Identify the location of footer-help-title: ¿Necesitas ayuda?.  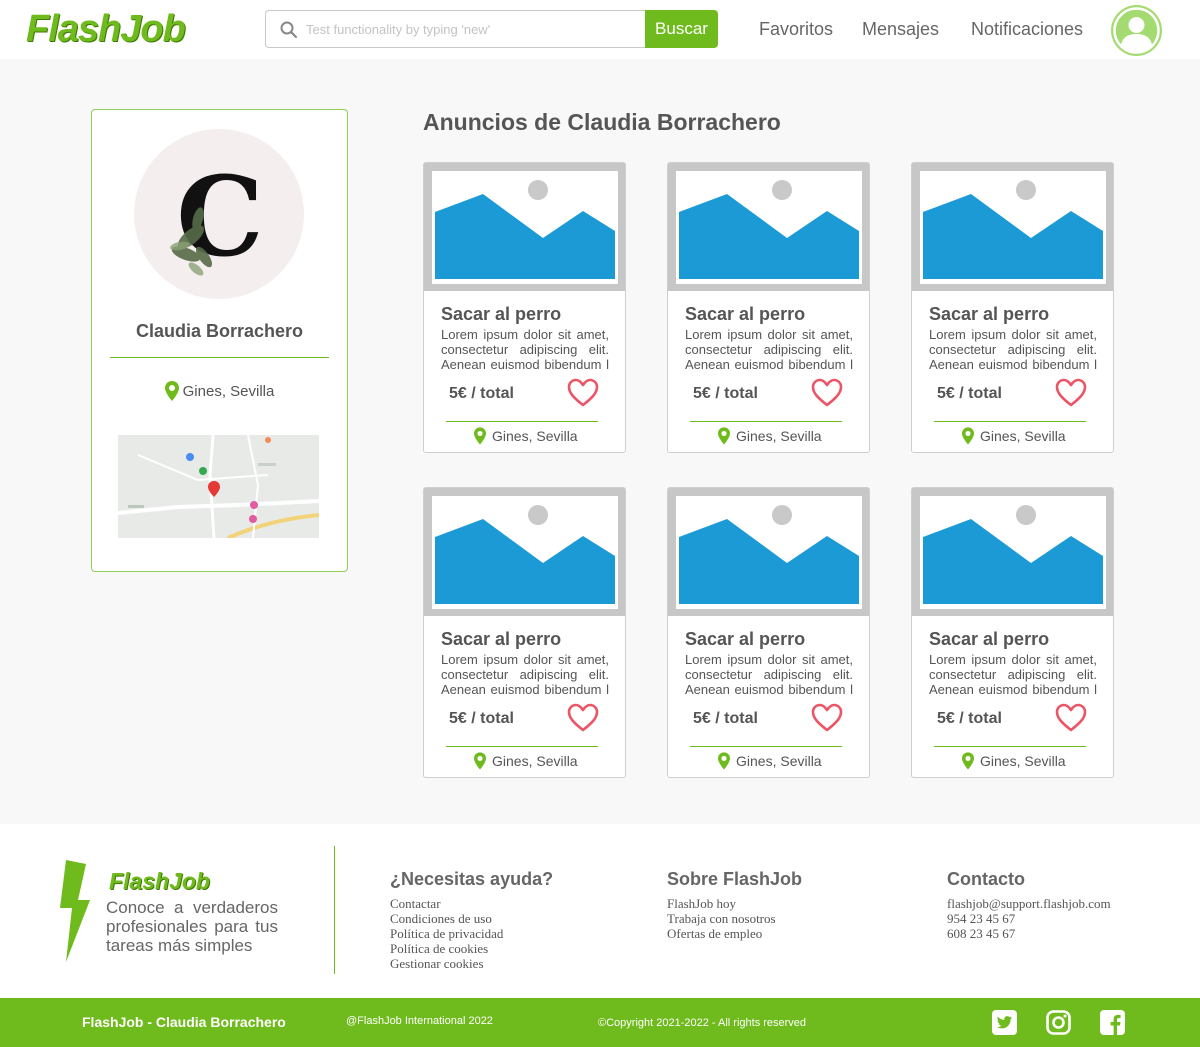
(472, 879).